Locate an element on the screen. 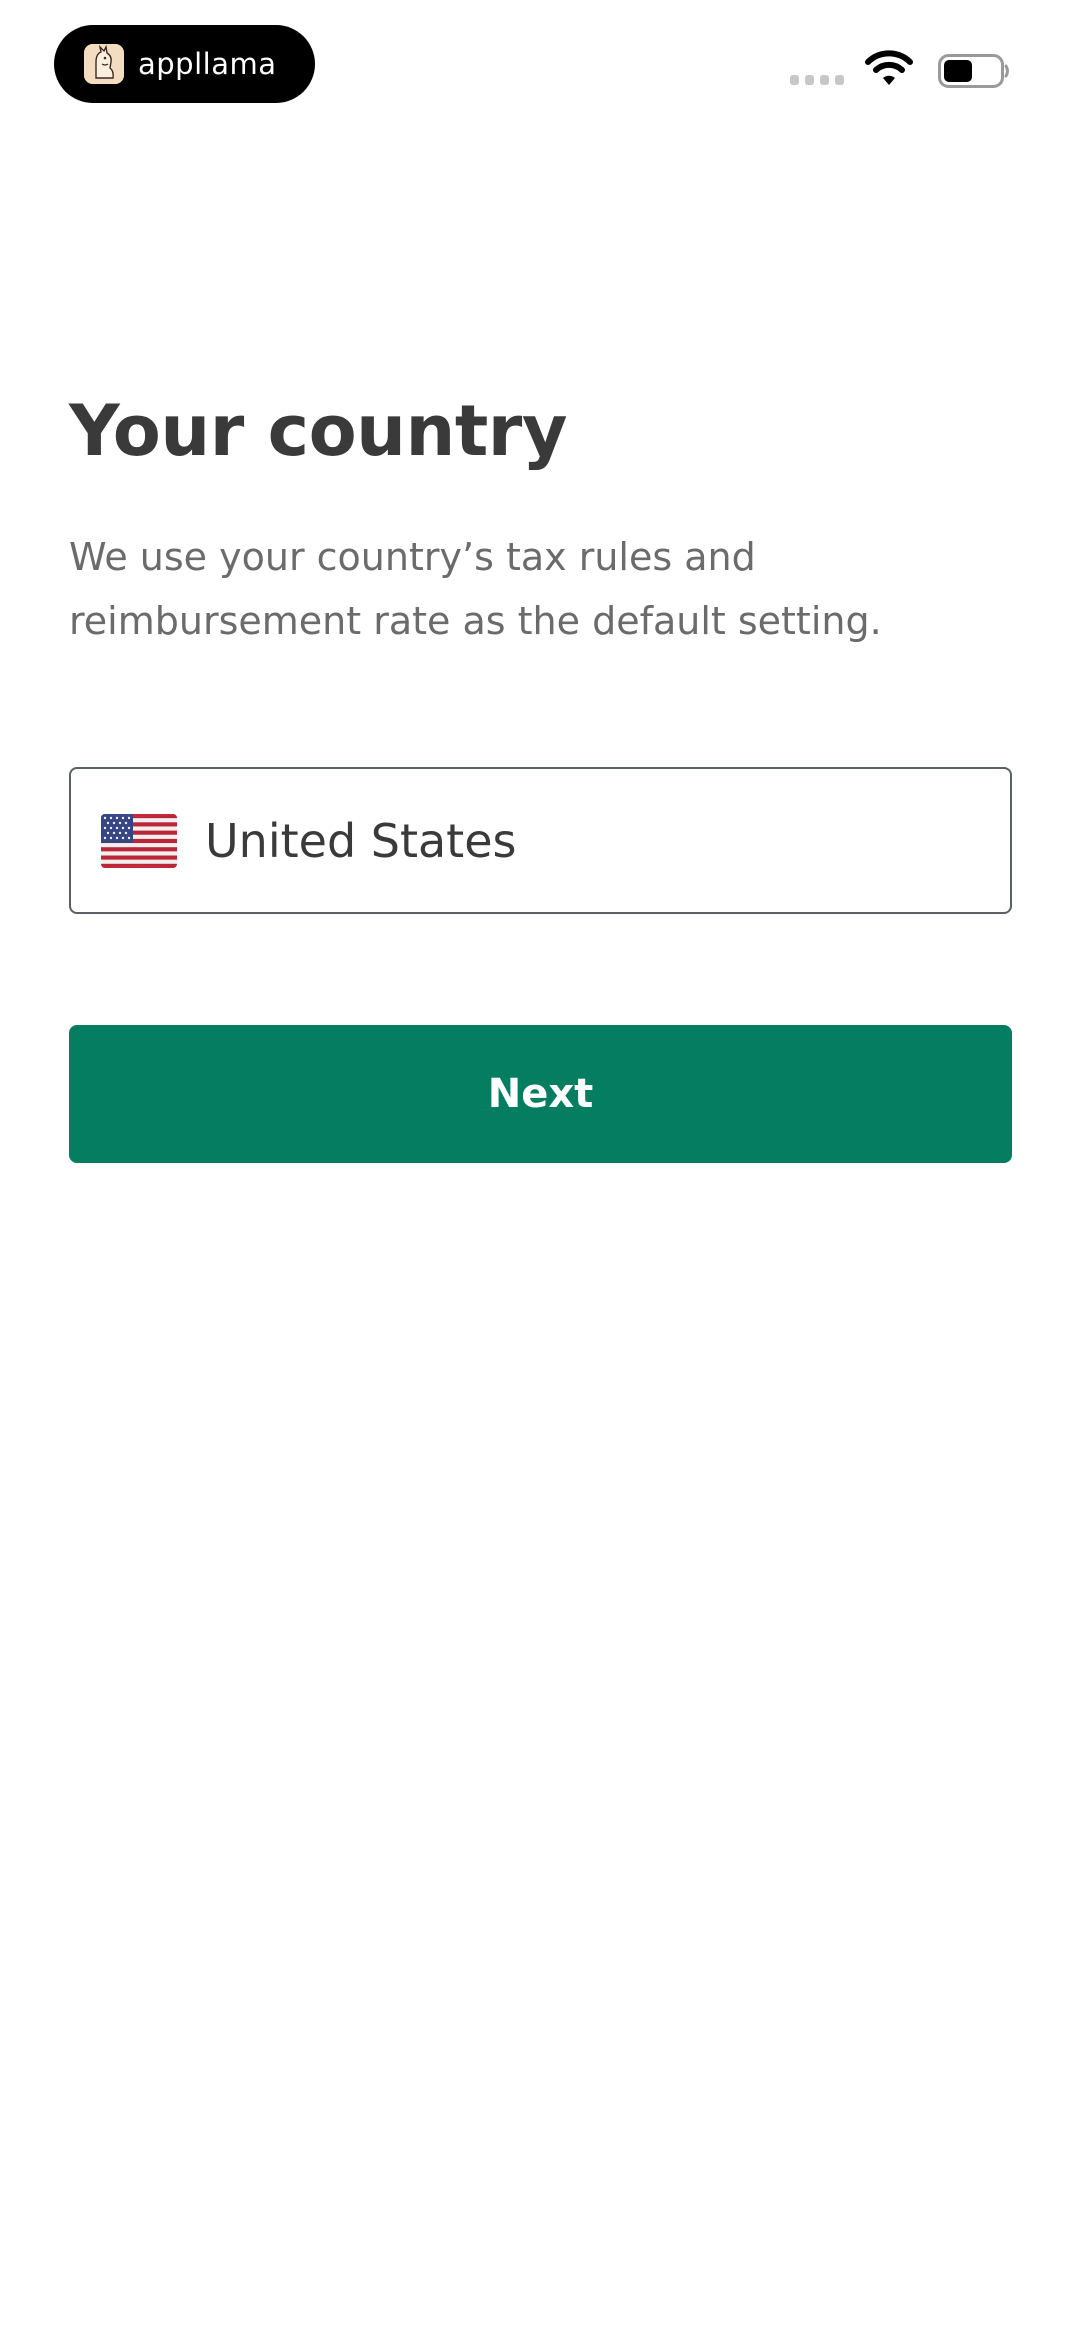 This screenshot has width=1080, height=2337. page-title: Your country is located at coordinates (318, 431).